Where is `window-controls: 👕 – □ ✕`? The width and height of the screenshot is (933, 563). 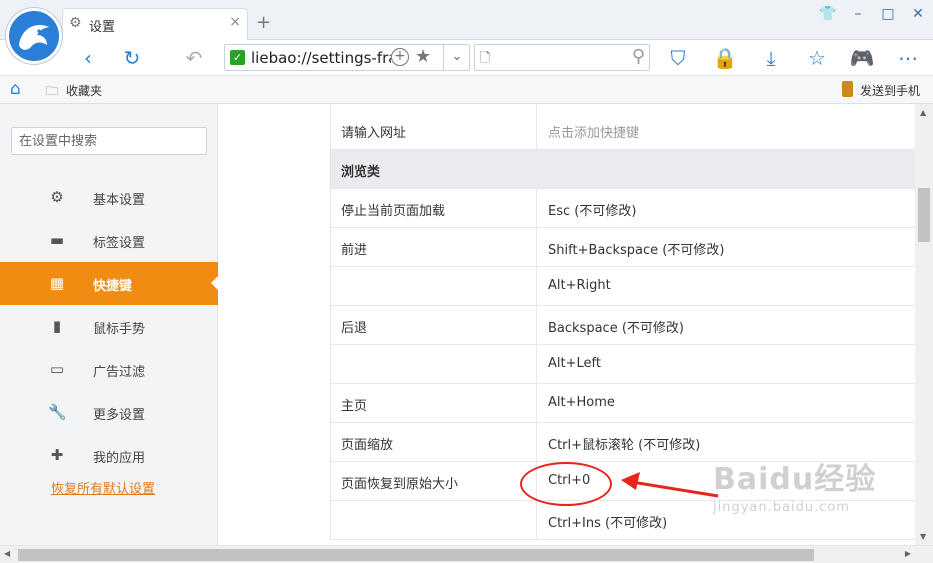
window-controls: 👕 – □ ✕ is located at coordinates (873, 15).